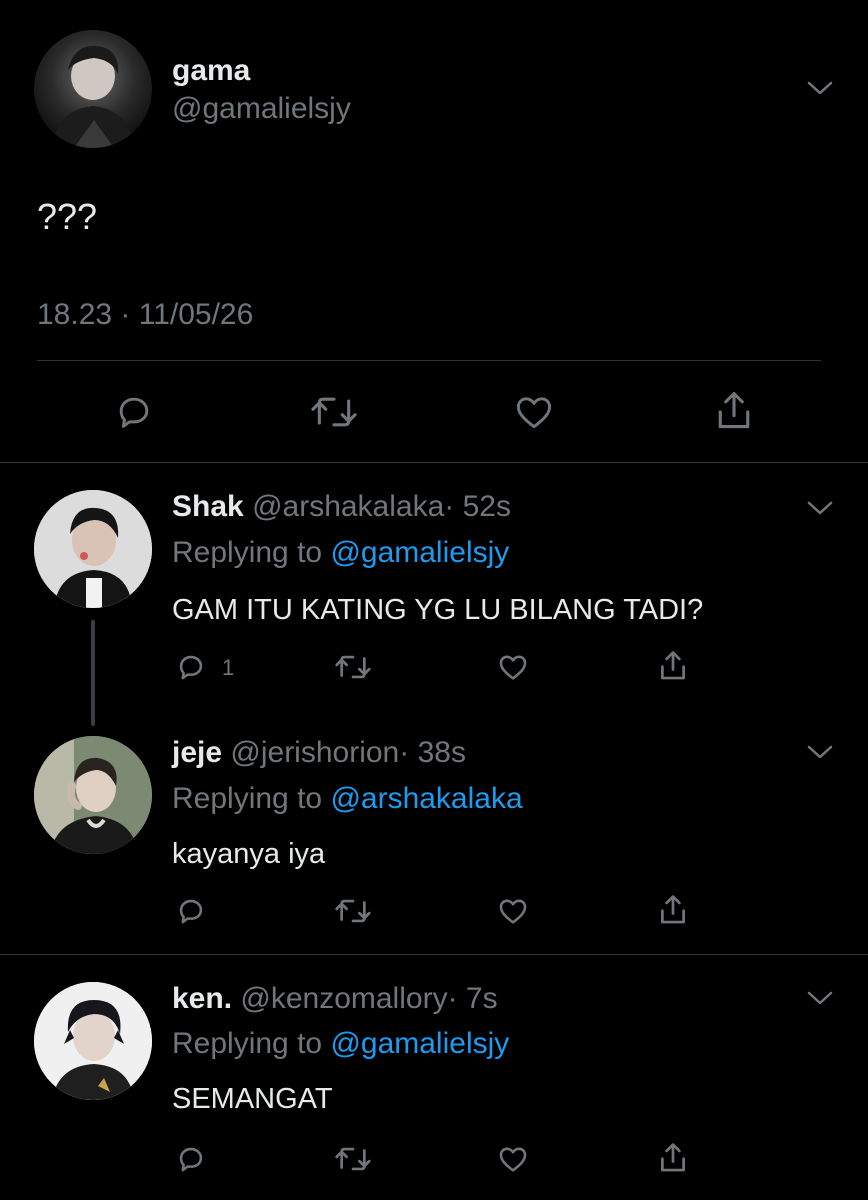 The width and height of the screenshot is (868, 1200). I want to click on reply-header: ken. @kenzomallory· 7s, so click(335, 999).